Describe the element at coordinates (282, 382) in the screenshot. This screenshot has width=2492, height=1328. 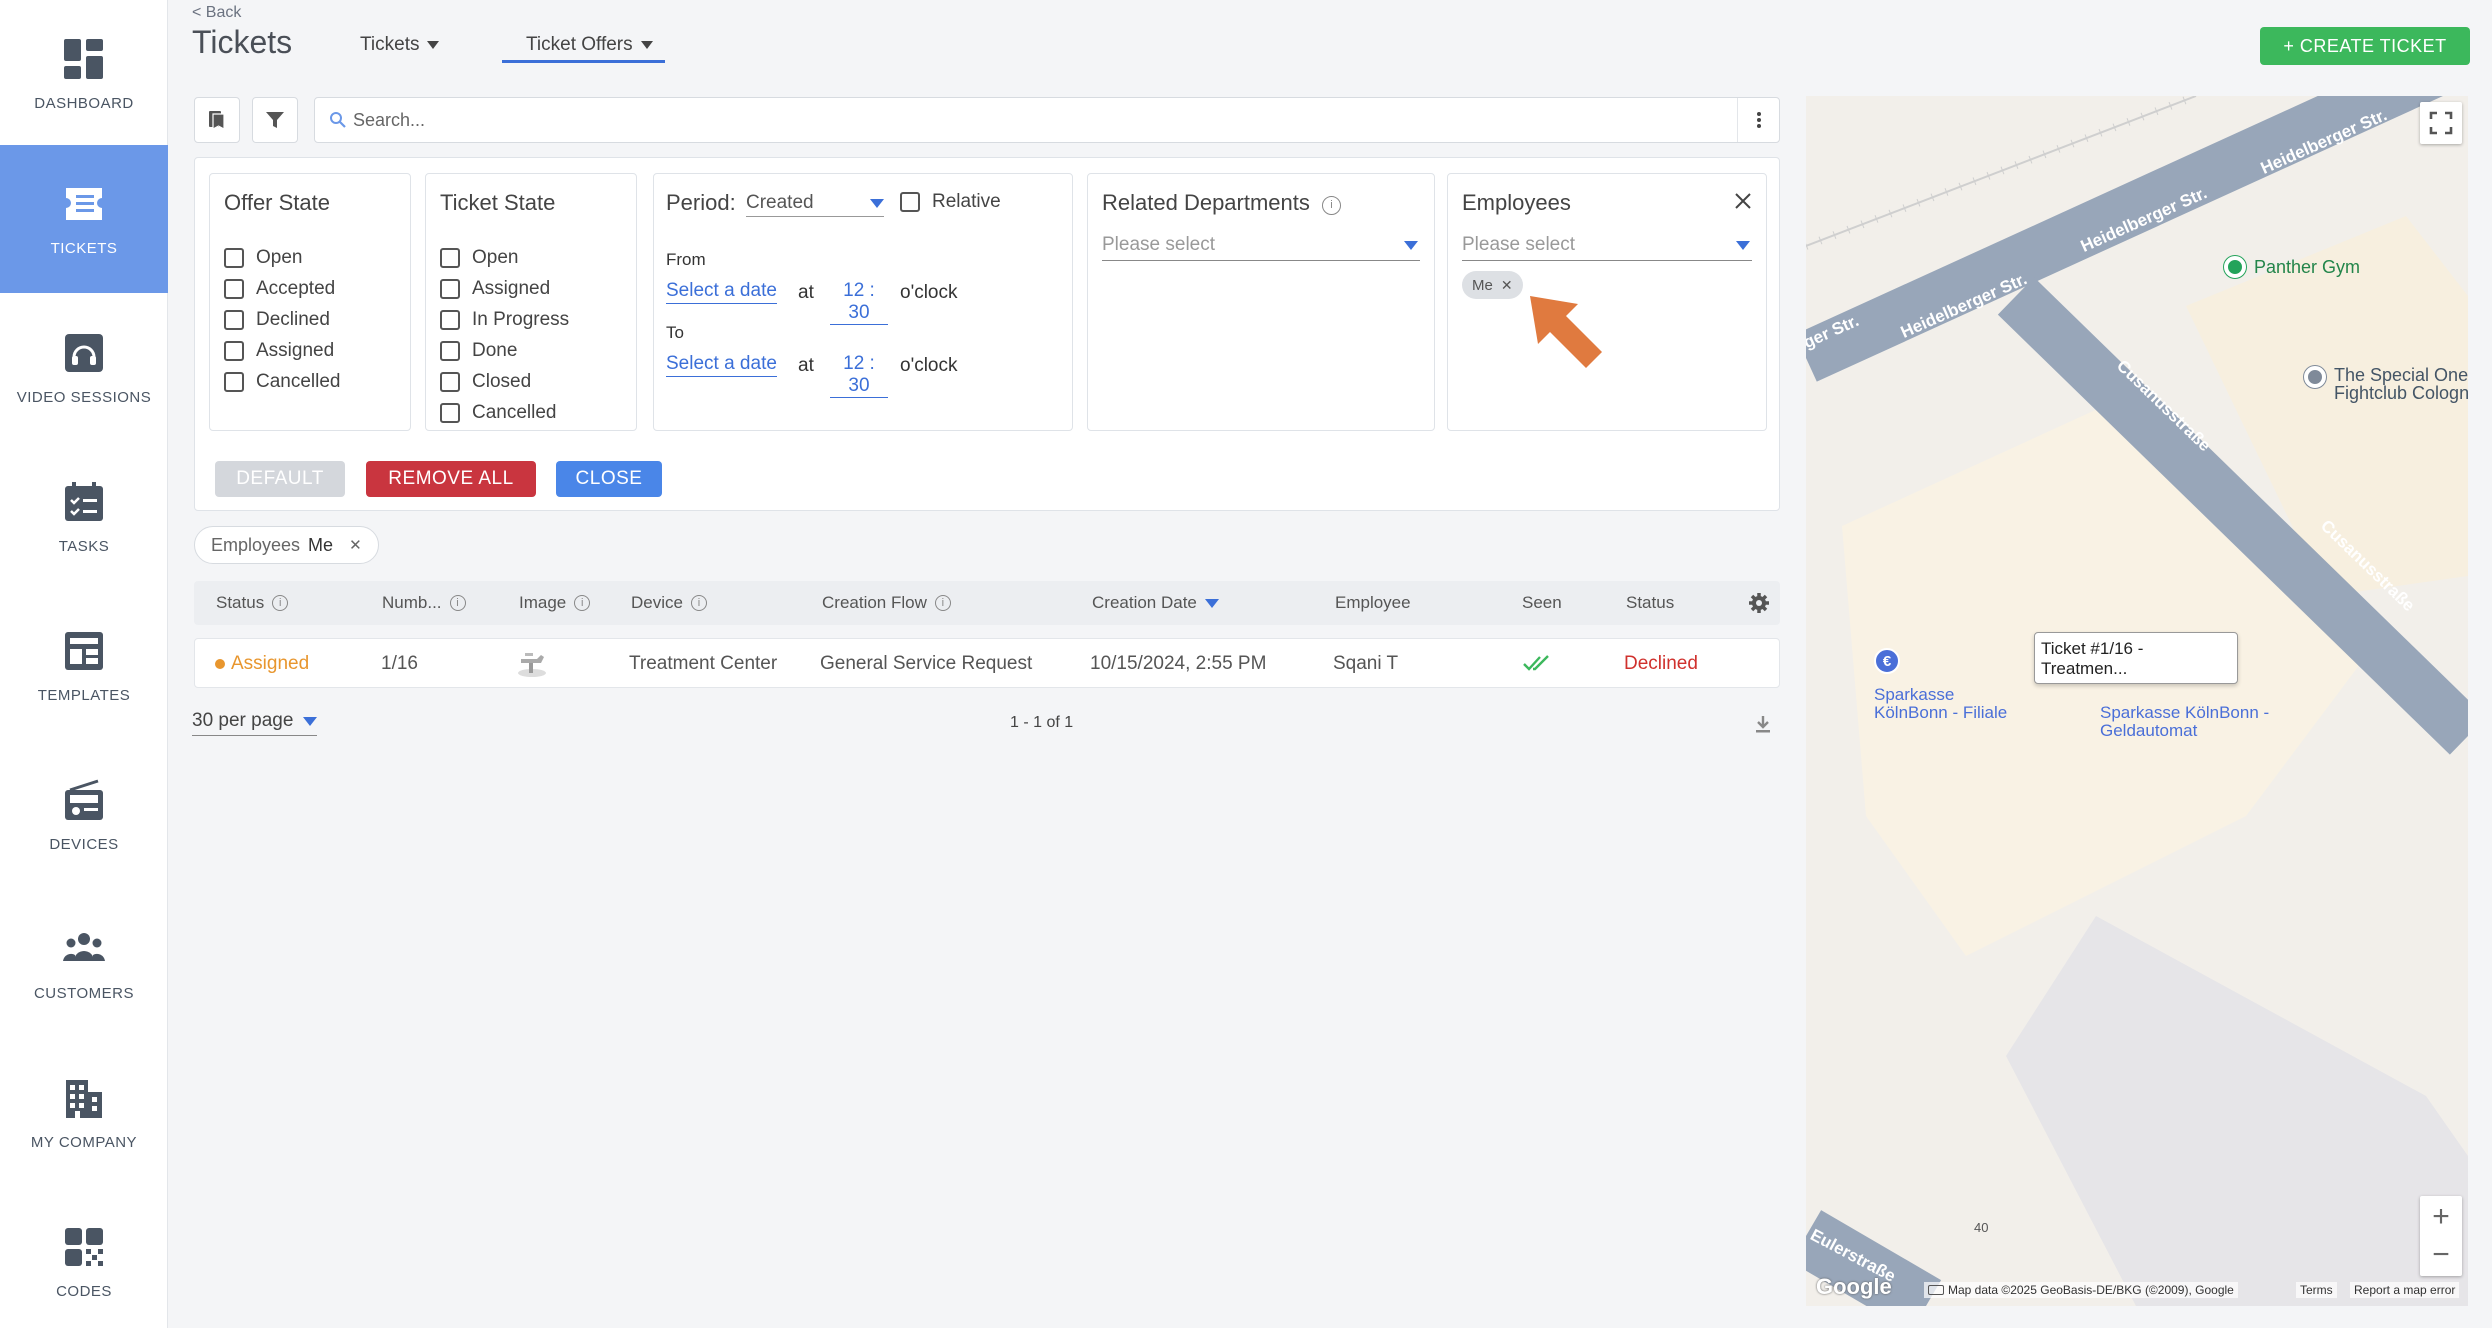
I see `offer-state-option: Cancelled` at that location.